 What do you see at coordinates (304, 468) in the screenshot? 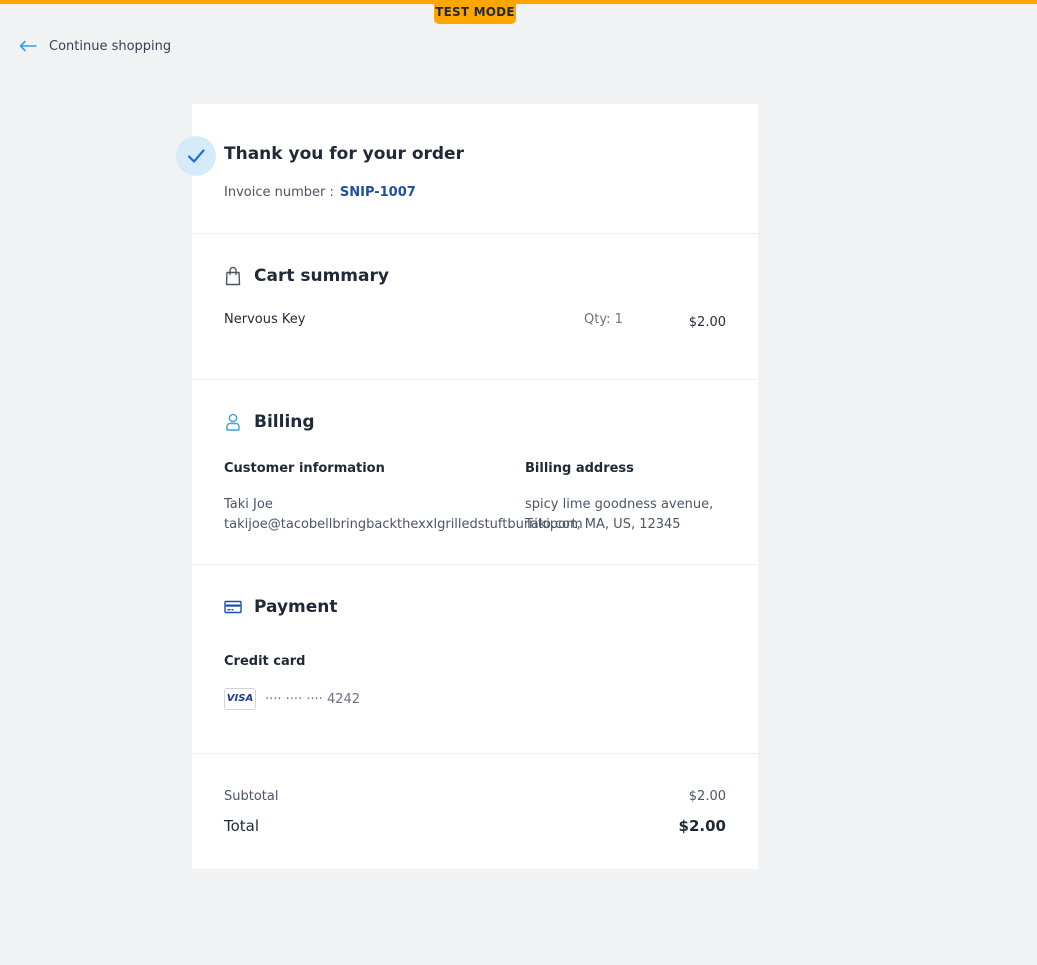
I see `customer-information-title: Customer information` at bounding box center [304, 468].